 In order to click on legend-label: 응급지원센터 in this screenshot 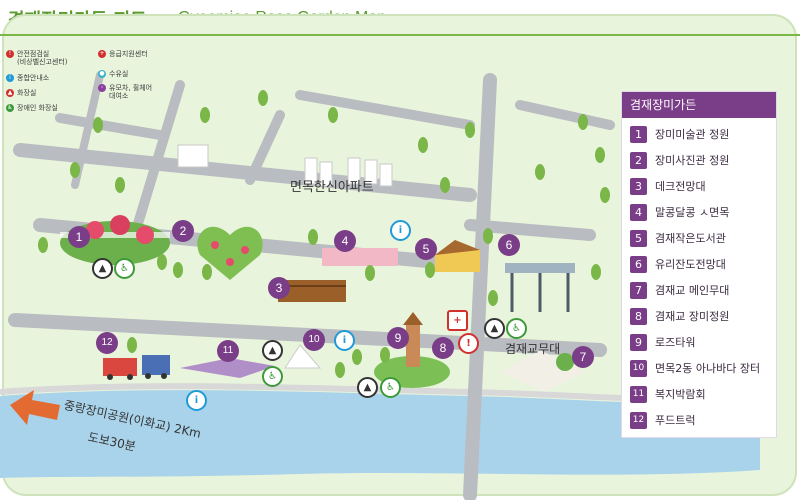, I will do `click(128, 54)`.